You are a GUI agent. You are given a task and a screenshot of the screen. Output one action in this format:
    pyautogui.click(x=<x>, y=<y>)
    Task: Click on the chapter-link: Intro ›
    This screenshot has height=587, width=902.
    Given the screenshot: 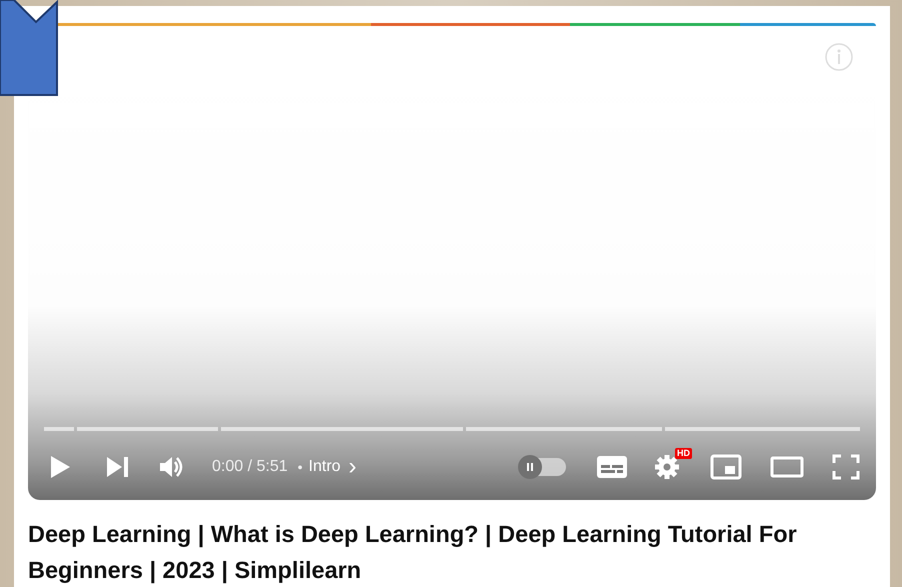 What is the action you would take?
    pyautogui.click(x=332, y=467)
    